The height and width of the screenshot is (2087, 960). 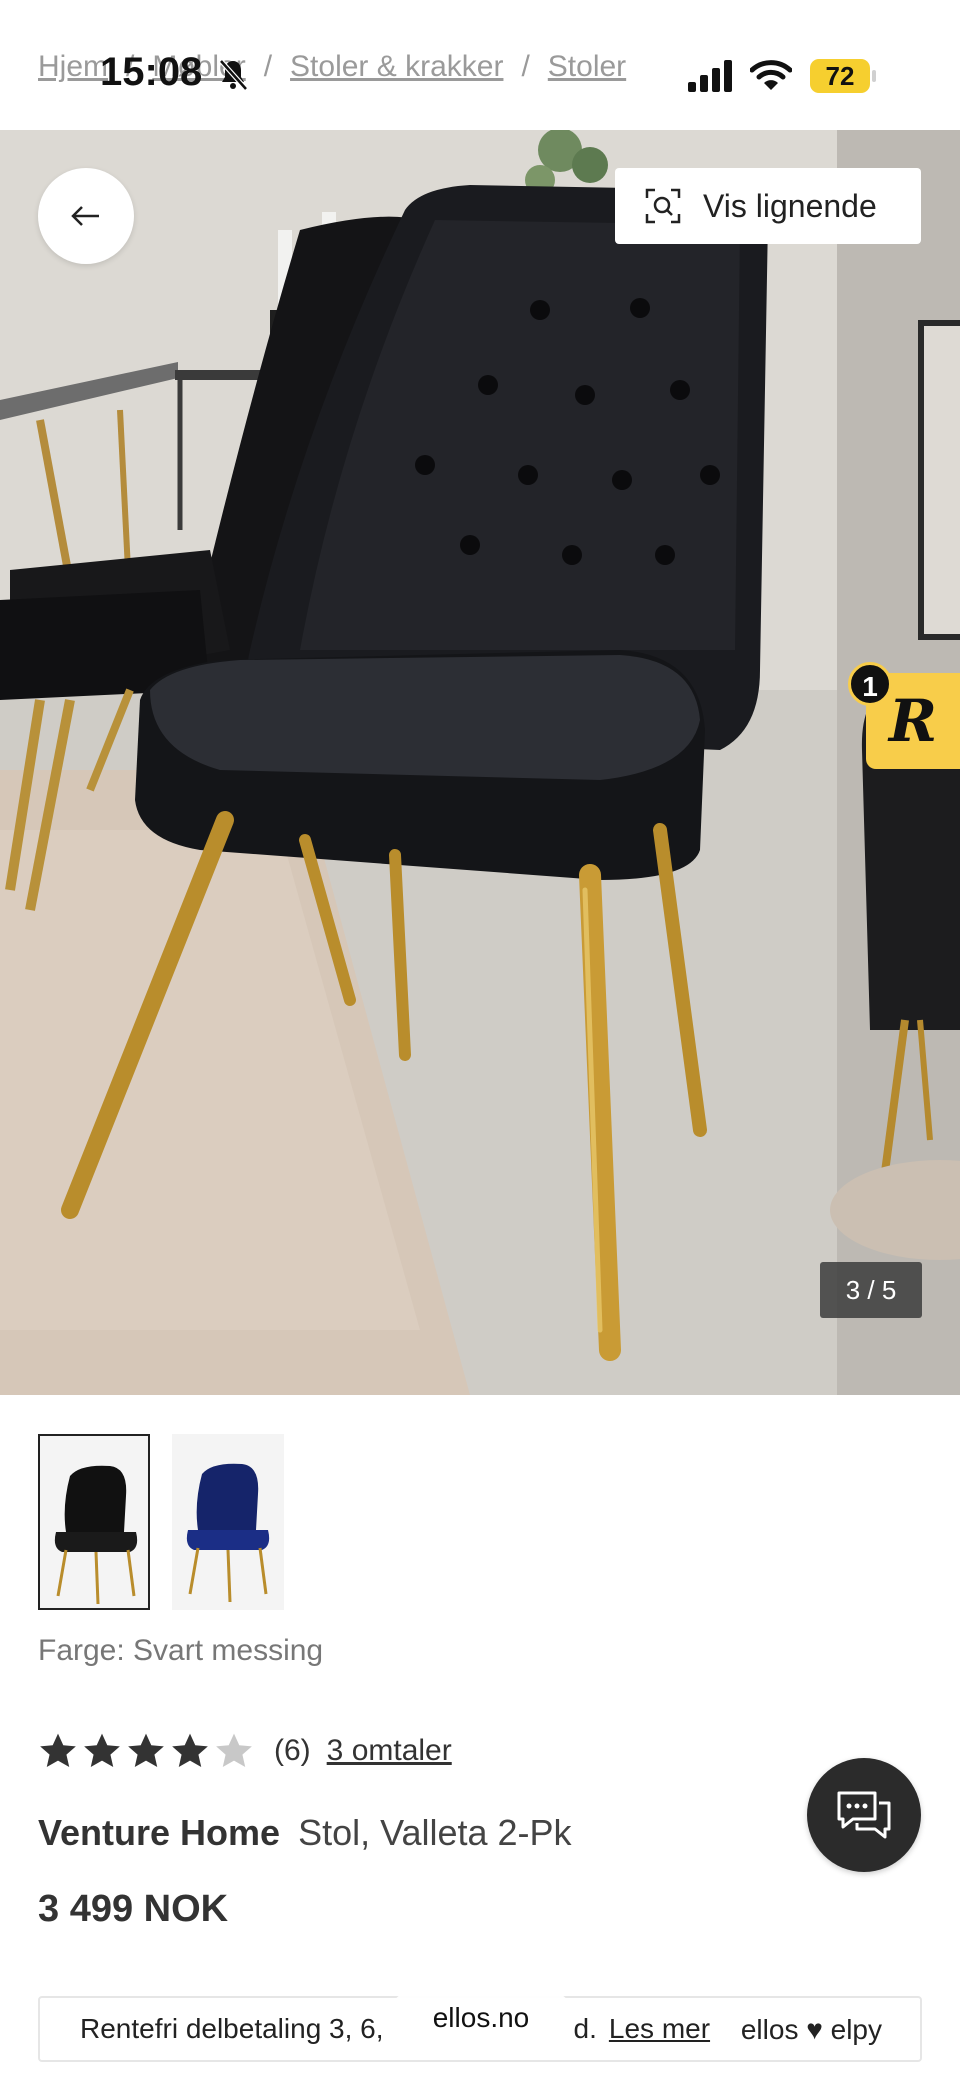 I want to click on rating-row: (6) 3 omtaler, so click(x=245, y=1751).